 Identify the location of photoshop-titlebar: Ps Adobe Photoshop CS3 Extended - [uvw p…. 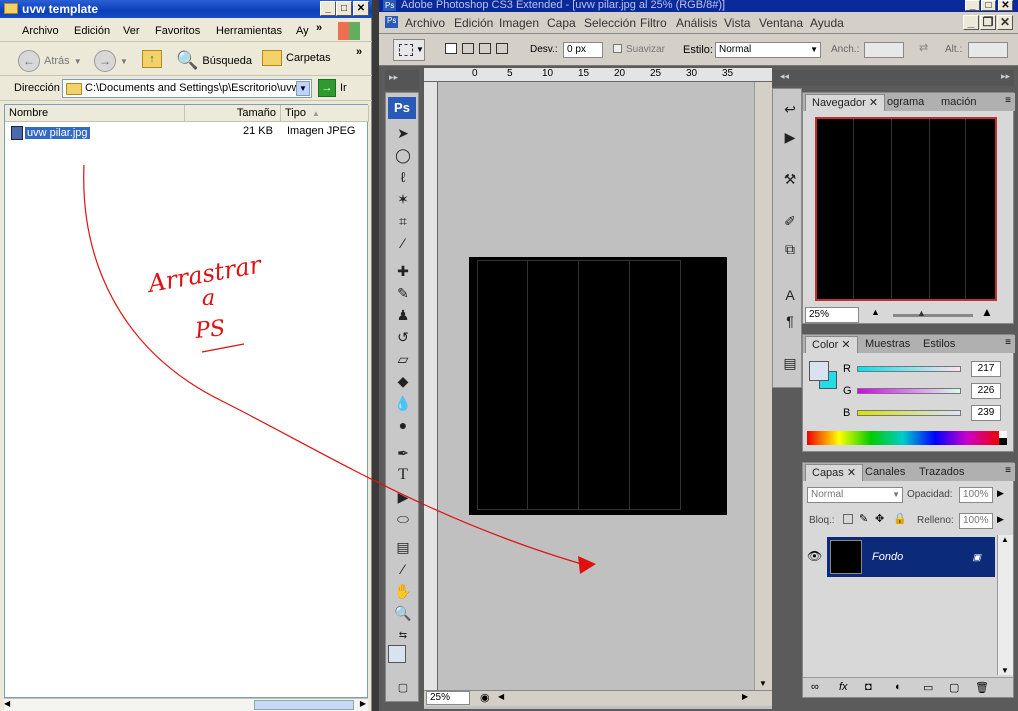
(698, 6).